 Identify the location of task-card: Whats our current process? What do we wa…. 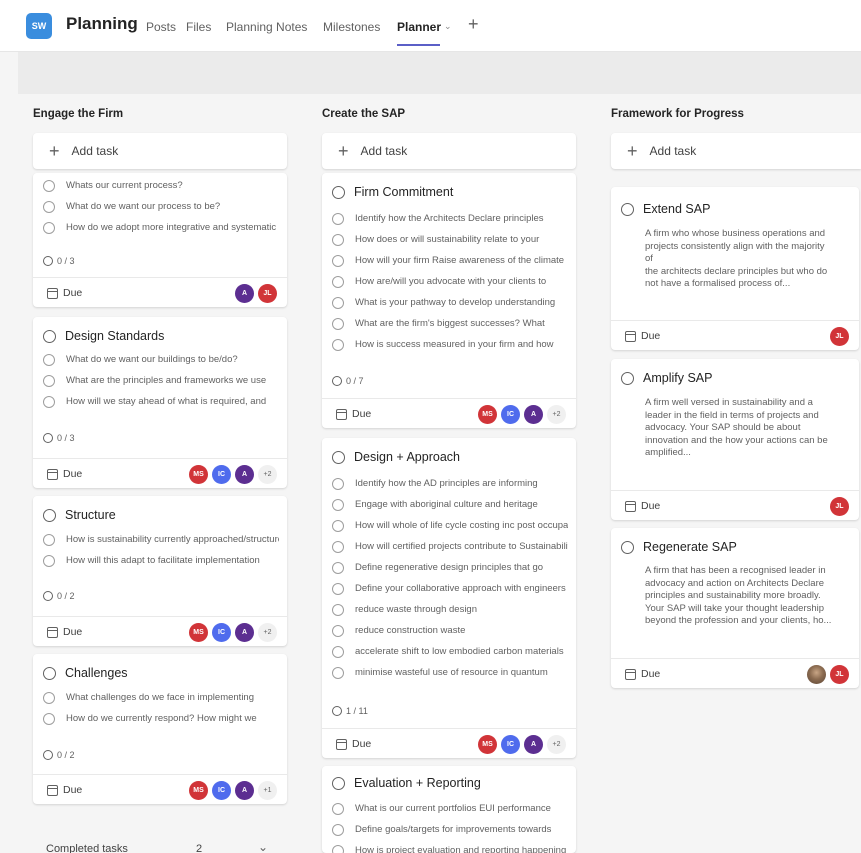
(160, 240).